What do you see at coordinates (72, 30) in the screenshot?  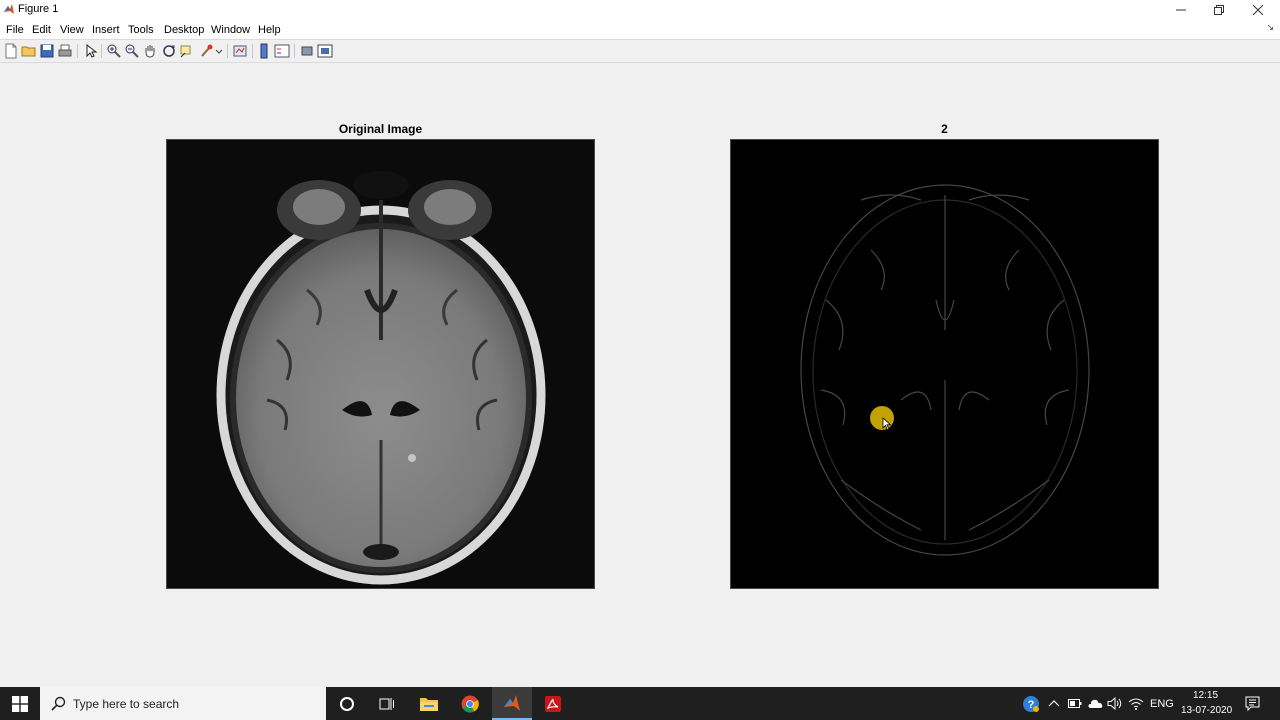 I see `menu-view: View` at bounding box center [72, 30].